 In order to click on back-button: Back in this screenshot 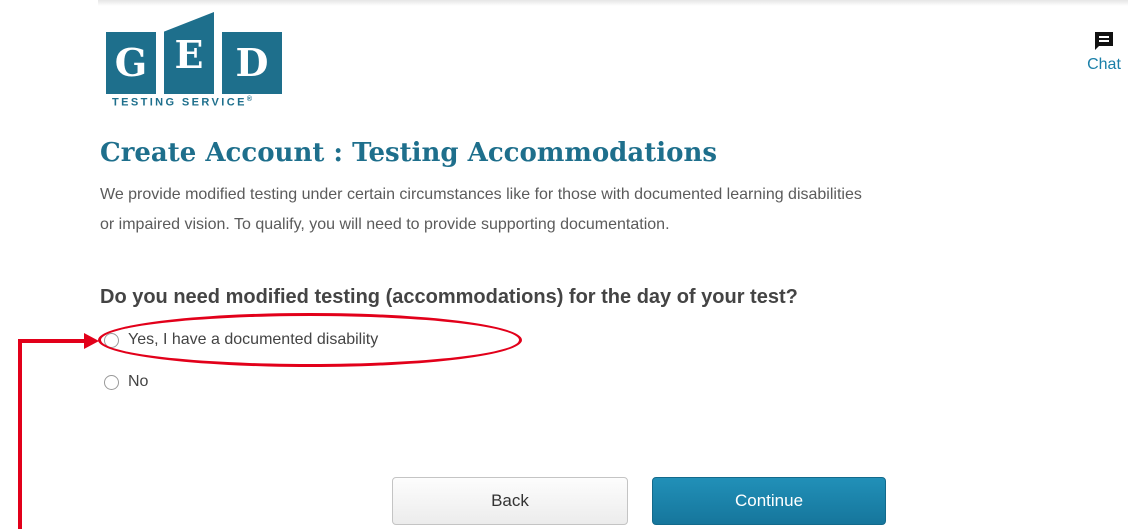, I will do `click(510, 501)`.